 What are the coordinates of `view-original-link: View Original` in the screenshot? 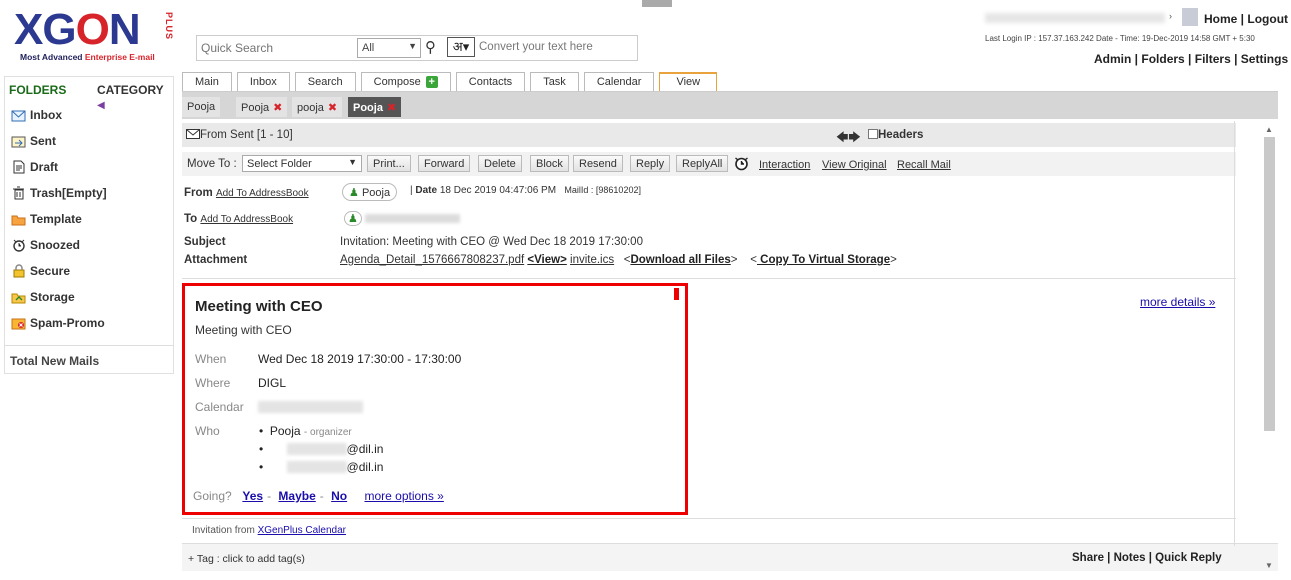 It's located at (854, 165).